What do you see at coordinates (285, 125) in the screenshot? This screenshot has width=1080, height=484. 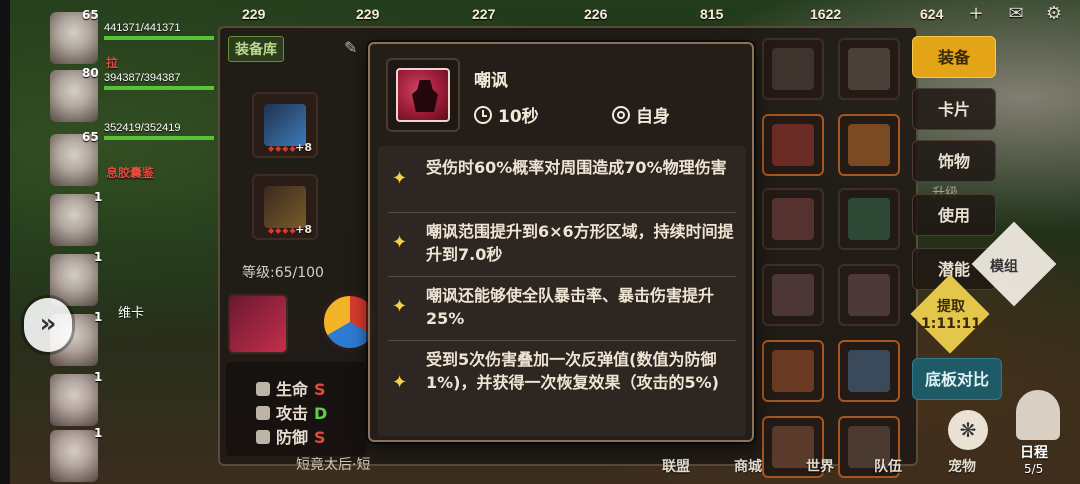 I see `weapon-slot: ◆◆◆◆ +8` at bounding box center [285, 125].